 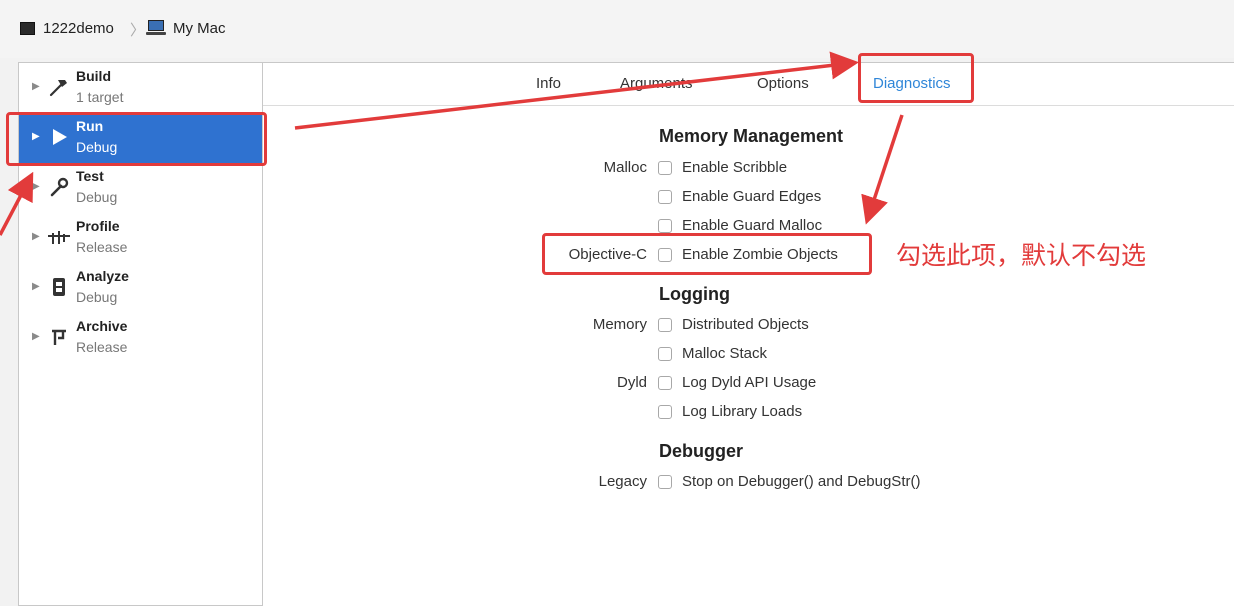 What do you see at coordinates (751, 136) in the screenshot?
I see `section-title-memory-management: Memory Management` at bounding box center [751, 136].